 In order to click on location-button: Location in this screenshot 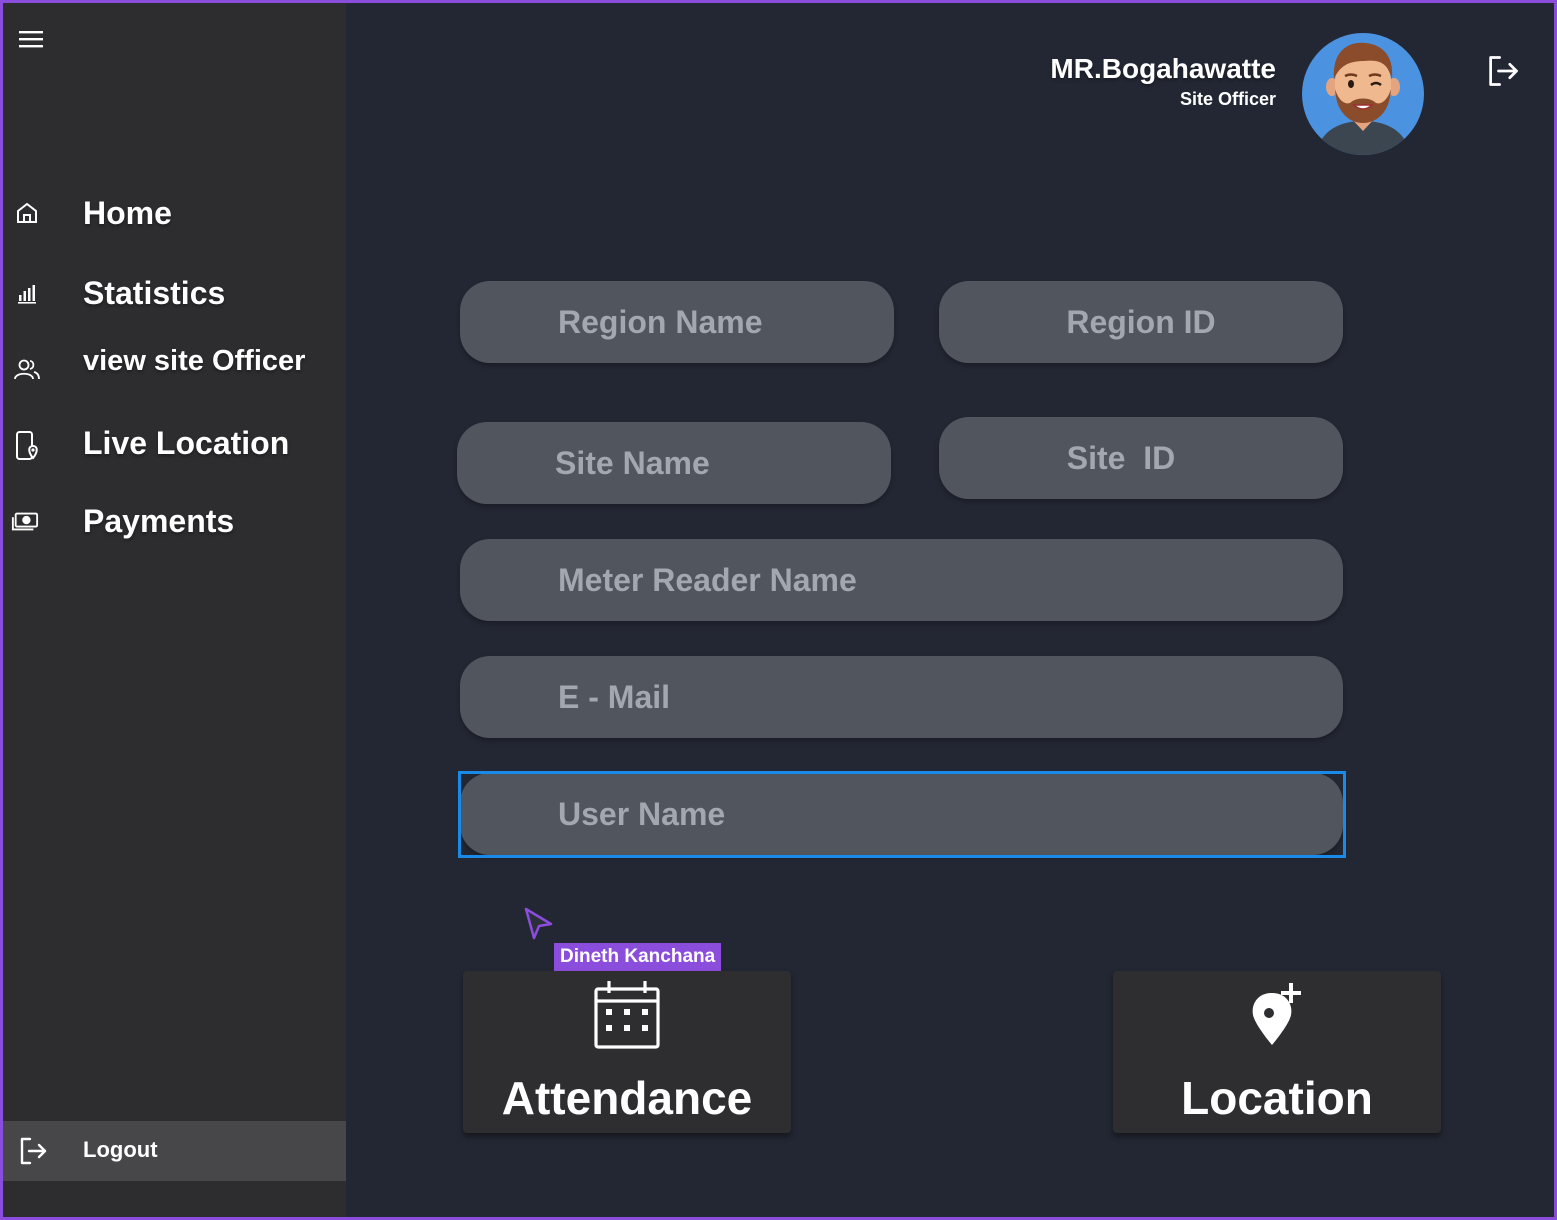, I will do `click(1277, 1052)`.